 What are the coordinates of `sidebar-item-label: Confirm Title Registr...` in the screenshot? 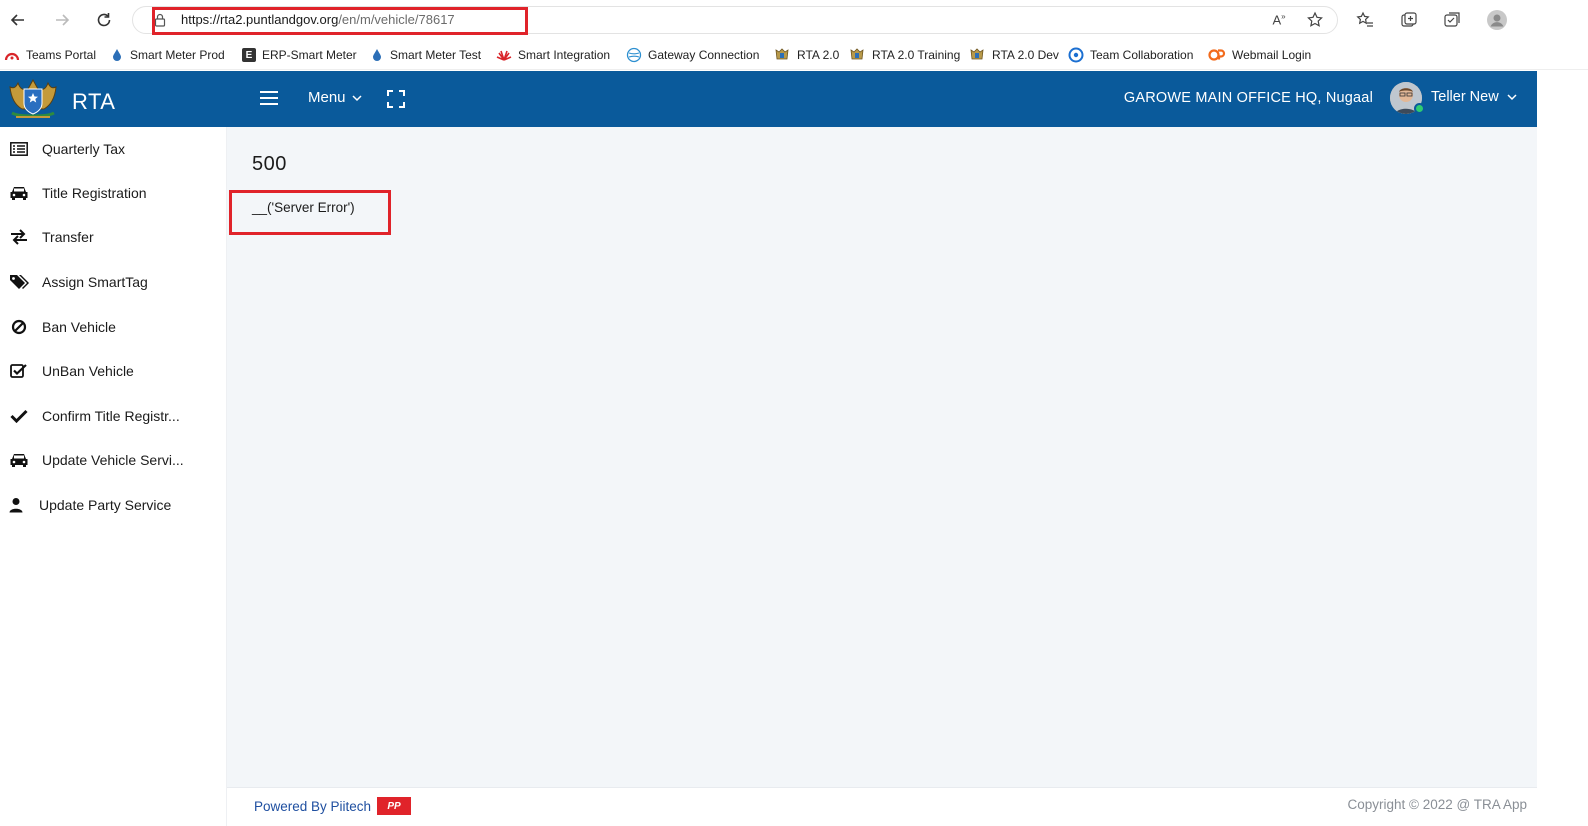 It's located at (111, 416).